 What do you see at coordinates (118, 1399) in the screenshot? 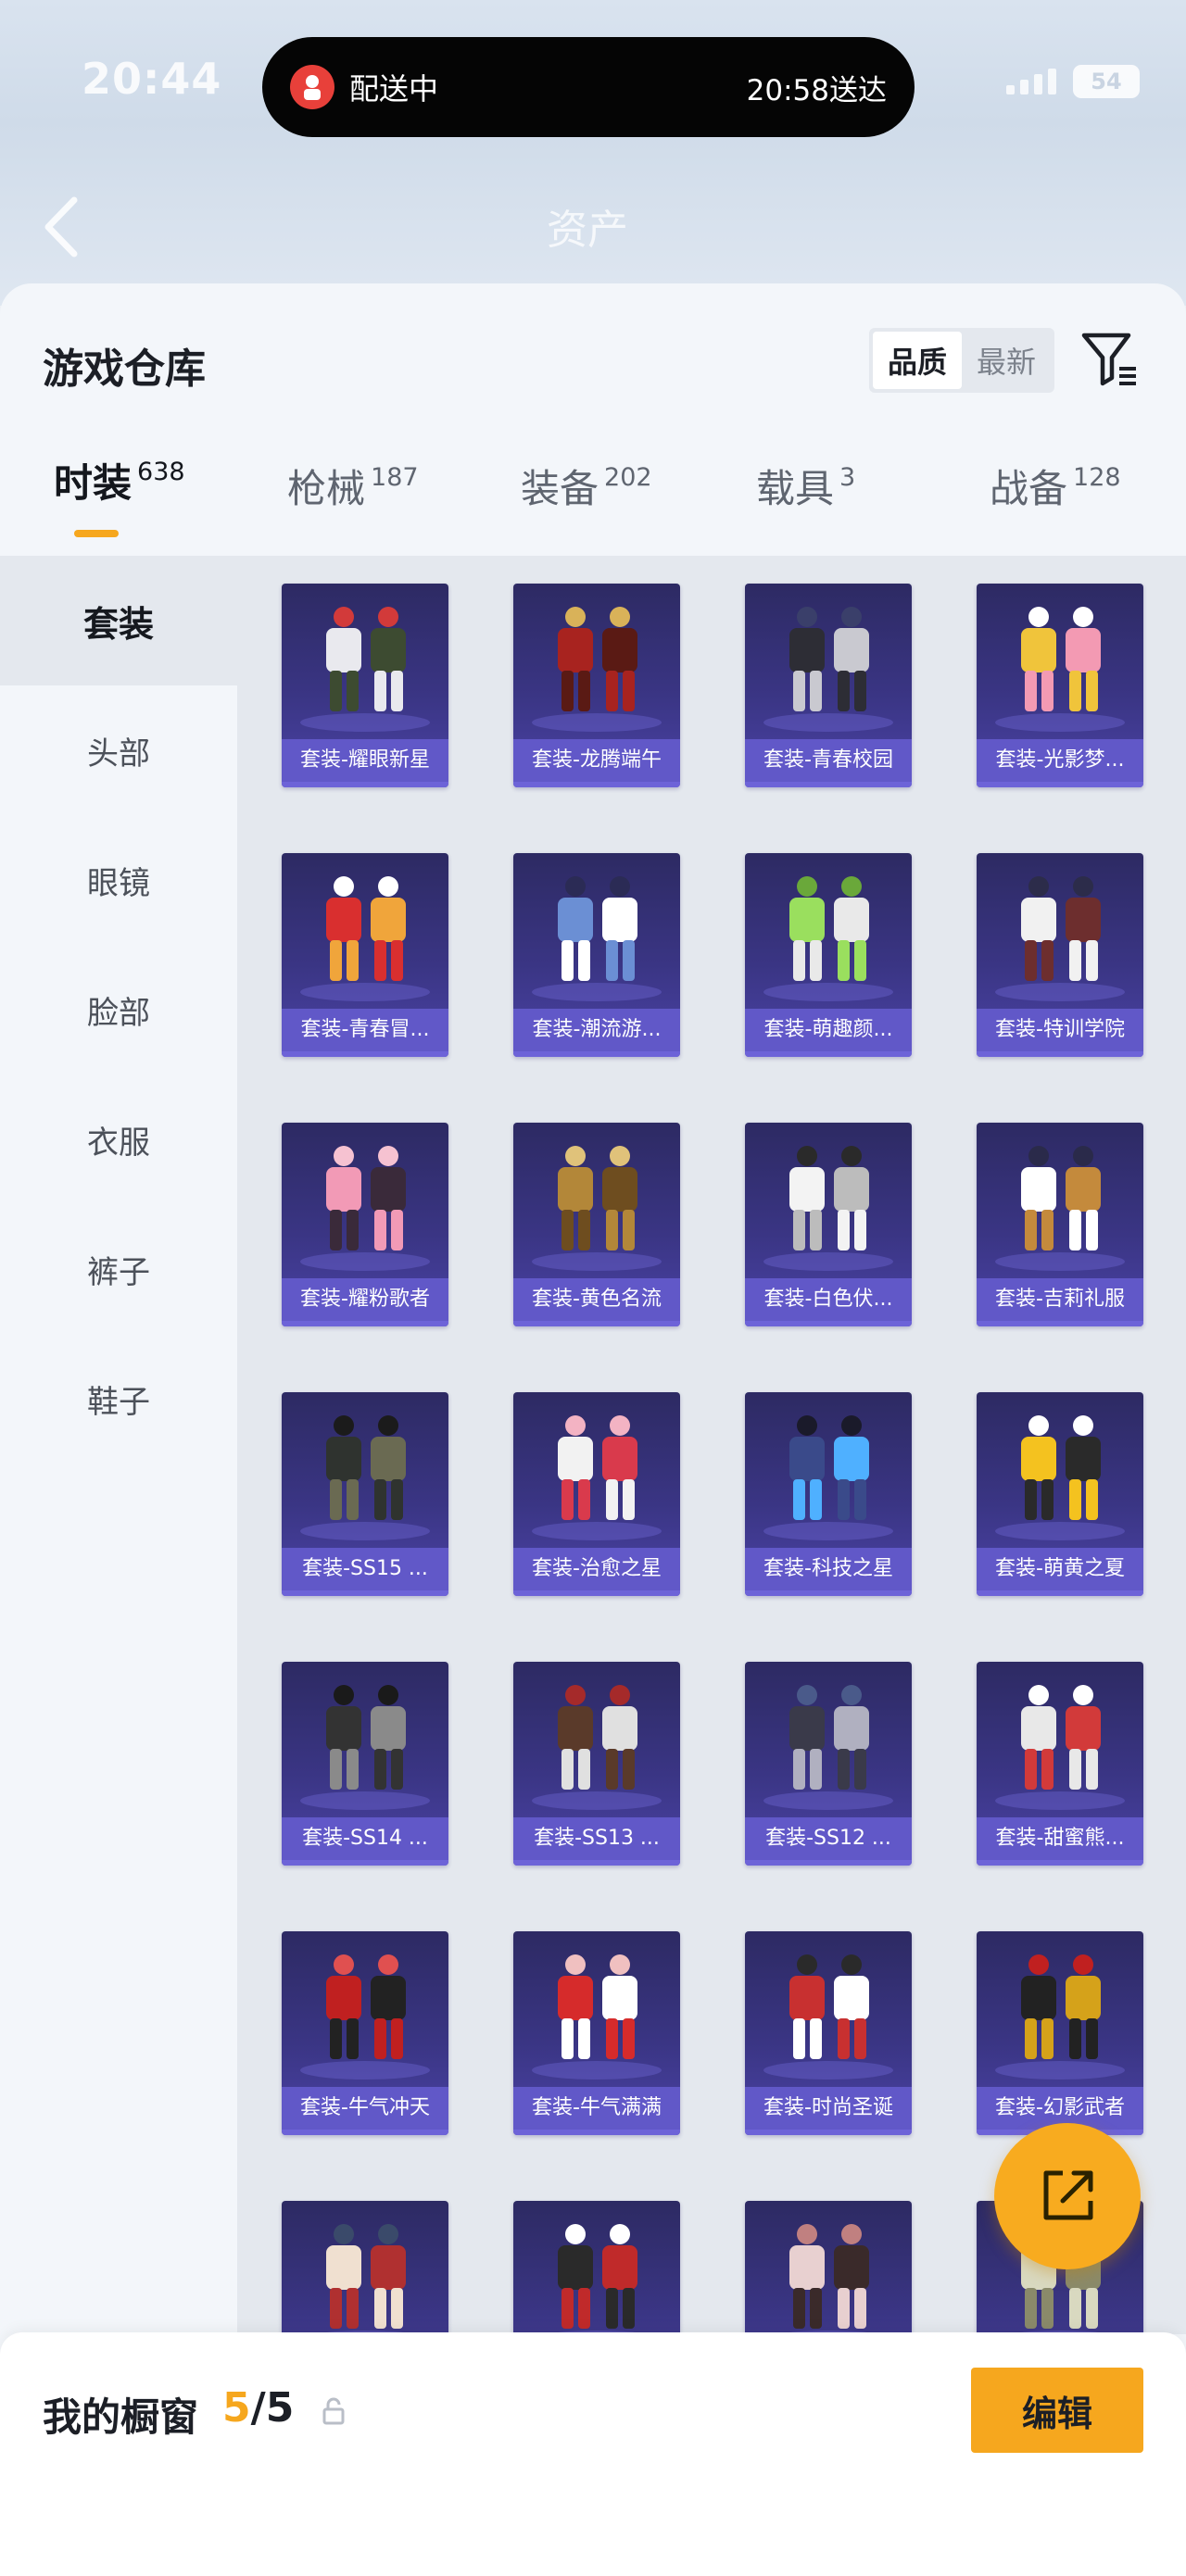
I see `sidebar-item-shoes: 鞋子` at bounding box center [118, 1399].